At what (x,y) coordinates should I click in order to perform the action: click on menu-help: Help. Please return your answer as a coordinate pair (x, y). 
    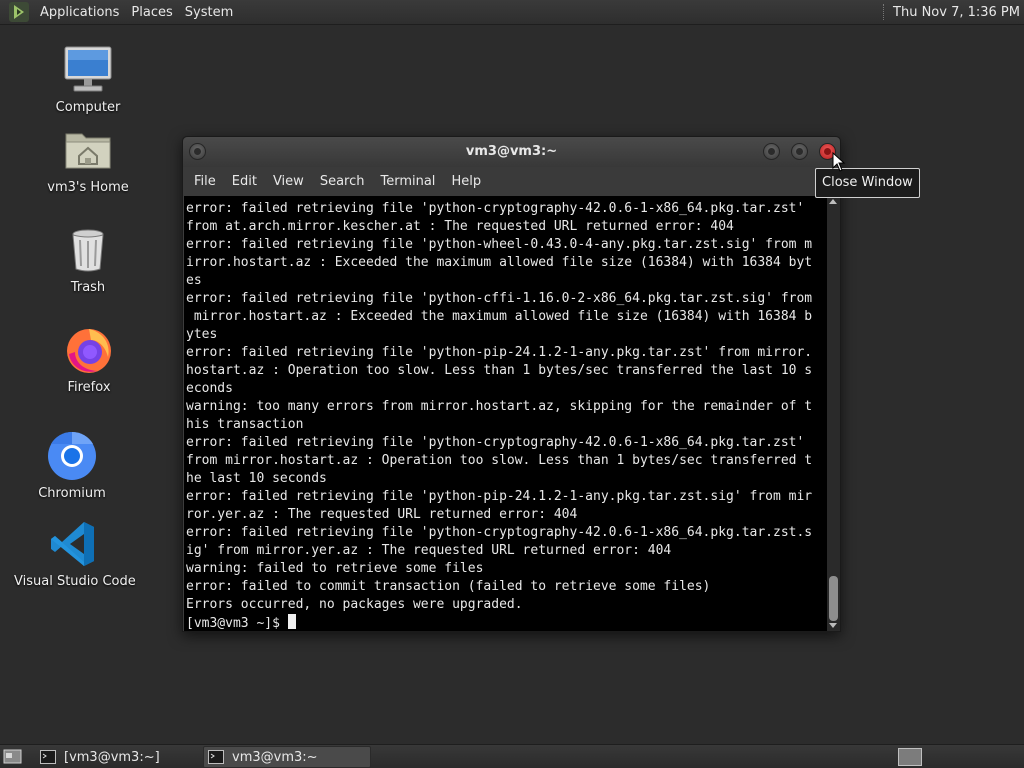
    Looking at the image, I should click on (466, 181).